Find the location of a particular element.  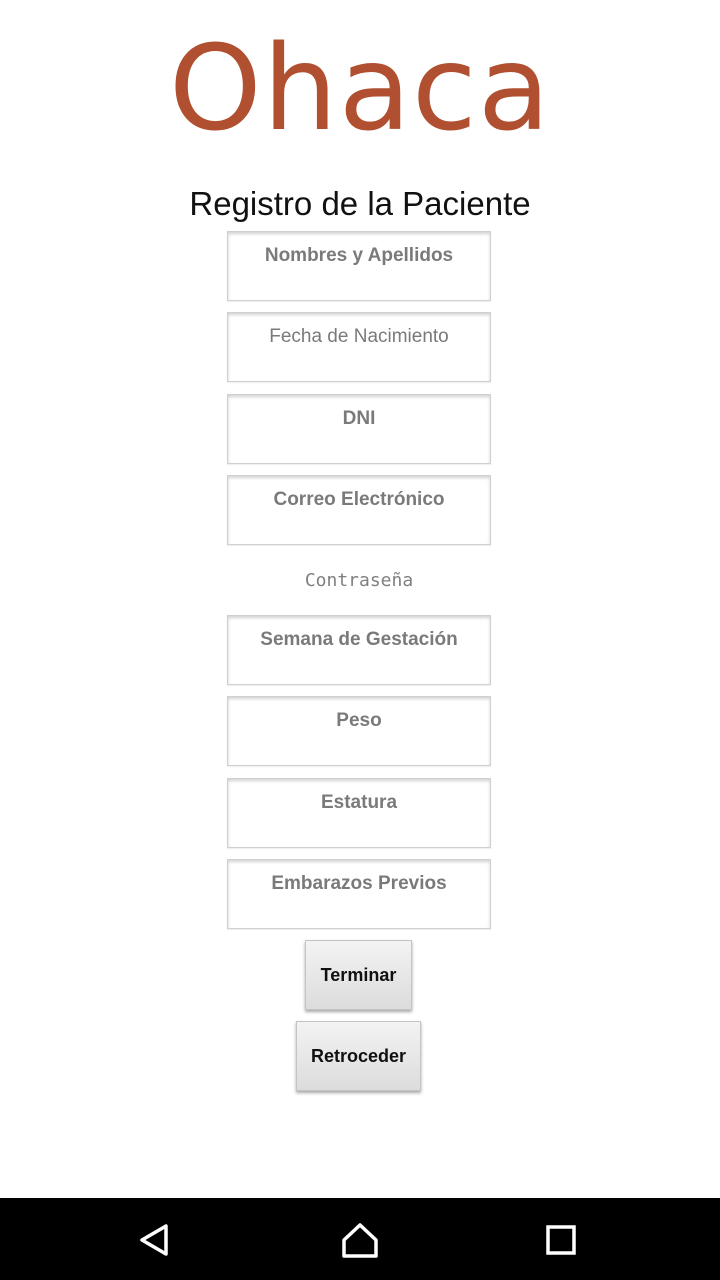

semana-gestacion-placeholder: Semana de Gestación is located at coordinates (359, 639).